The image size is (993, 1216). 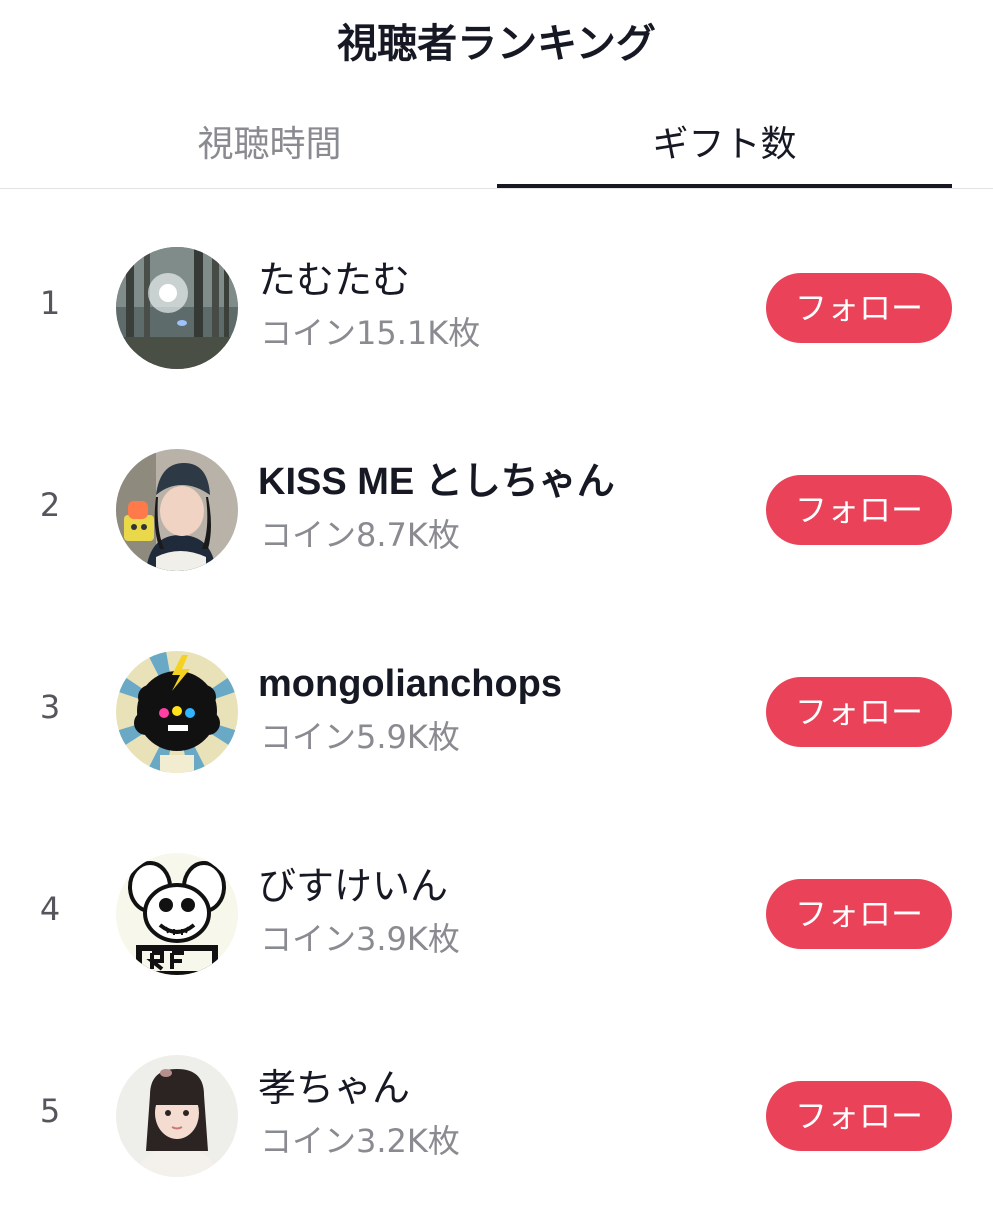 What do you see at coordinates (50, 303) in the screenshot?
I see `rank-number: 1` at bounding box center [50, 303].